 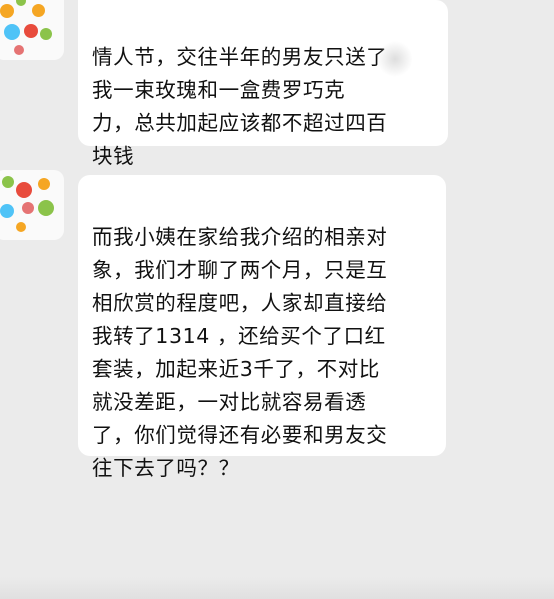 I want to click on bottom-bar, so click(x=277, y=588).